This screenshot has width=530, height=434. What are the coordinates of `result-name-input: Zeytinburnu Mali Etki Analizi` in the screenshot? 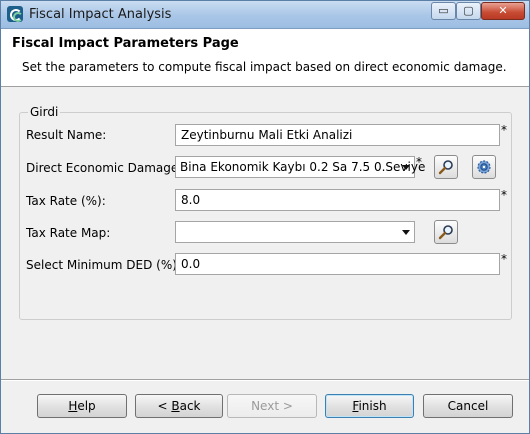 It's located at (337, 135).